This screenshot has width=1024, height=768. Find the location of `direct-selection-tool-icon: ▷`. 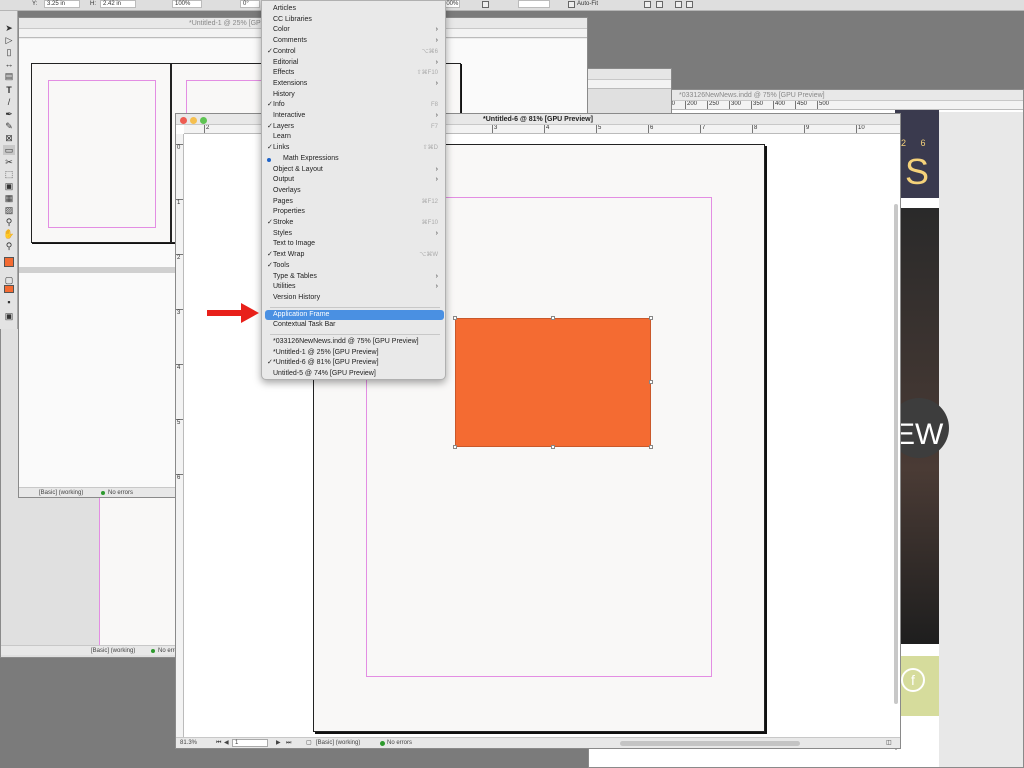

direct-selection-tool-icon: ▷ is located at coordinates (9, 40).